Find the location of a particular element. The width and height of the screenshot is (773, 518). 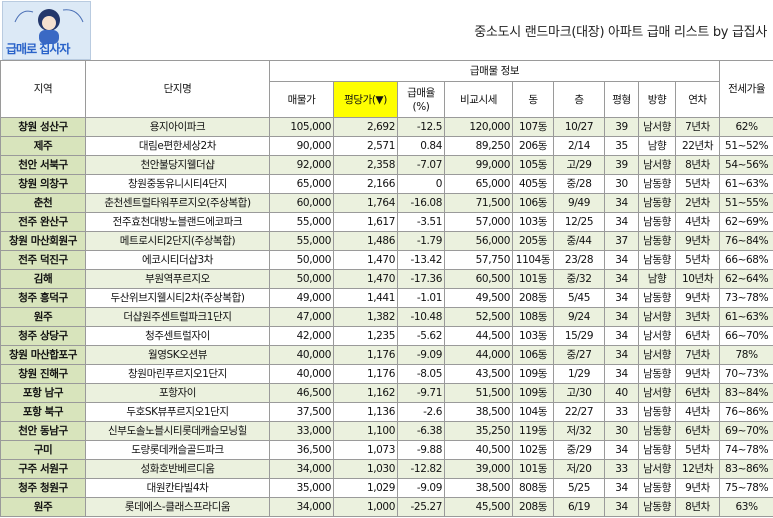

cell-per-pyeong: 1,000 is located at coordinates (365, 507).